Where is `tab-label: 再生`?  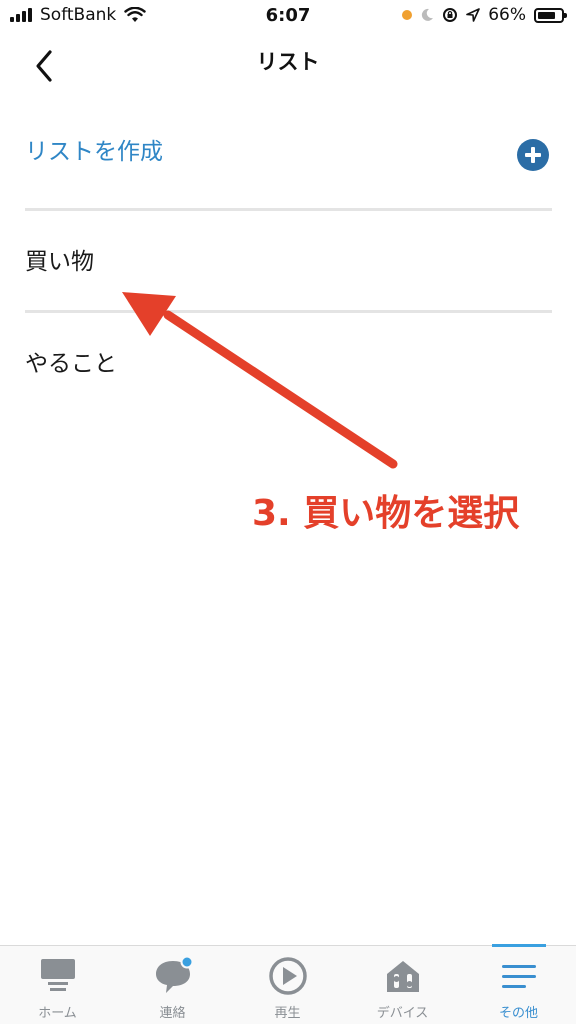
tab-label: 再生 is located at coordinates (287, 1013).